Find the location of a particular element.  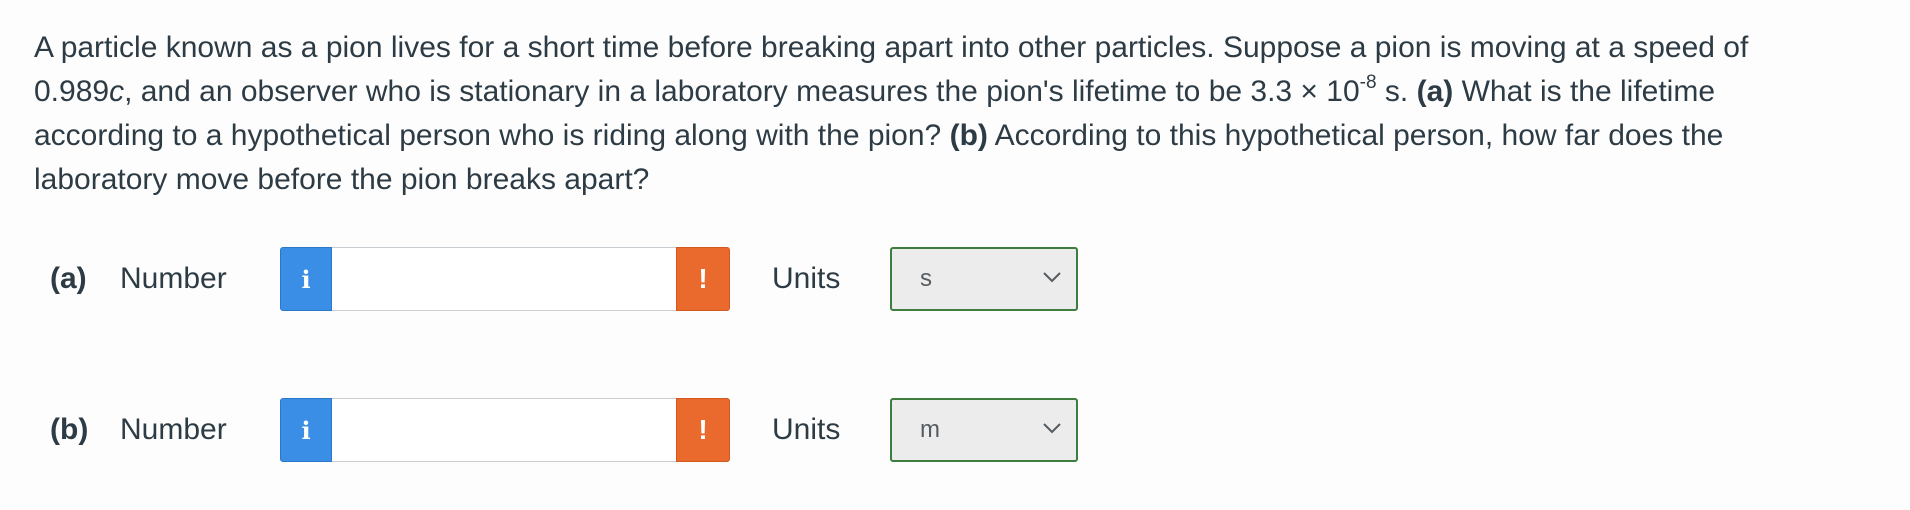

speed-of-light-symbol: c is located at coordinates (117, 91).